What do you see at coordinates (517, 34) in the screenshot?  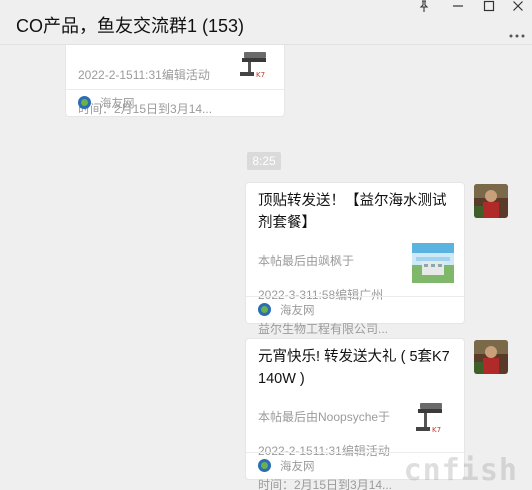 I see `more-icon` at bounding box center [517, 34].